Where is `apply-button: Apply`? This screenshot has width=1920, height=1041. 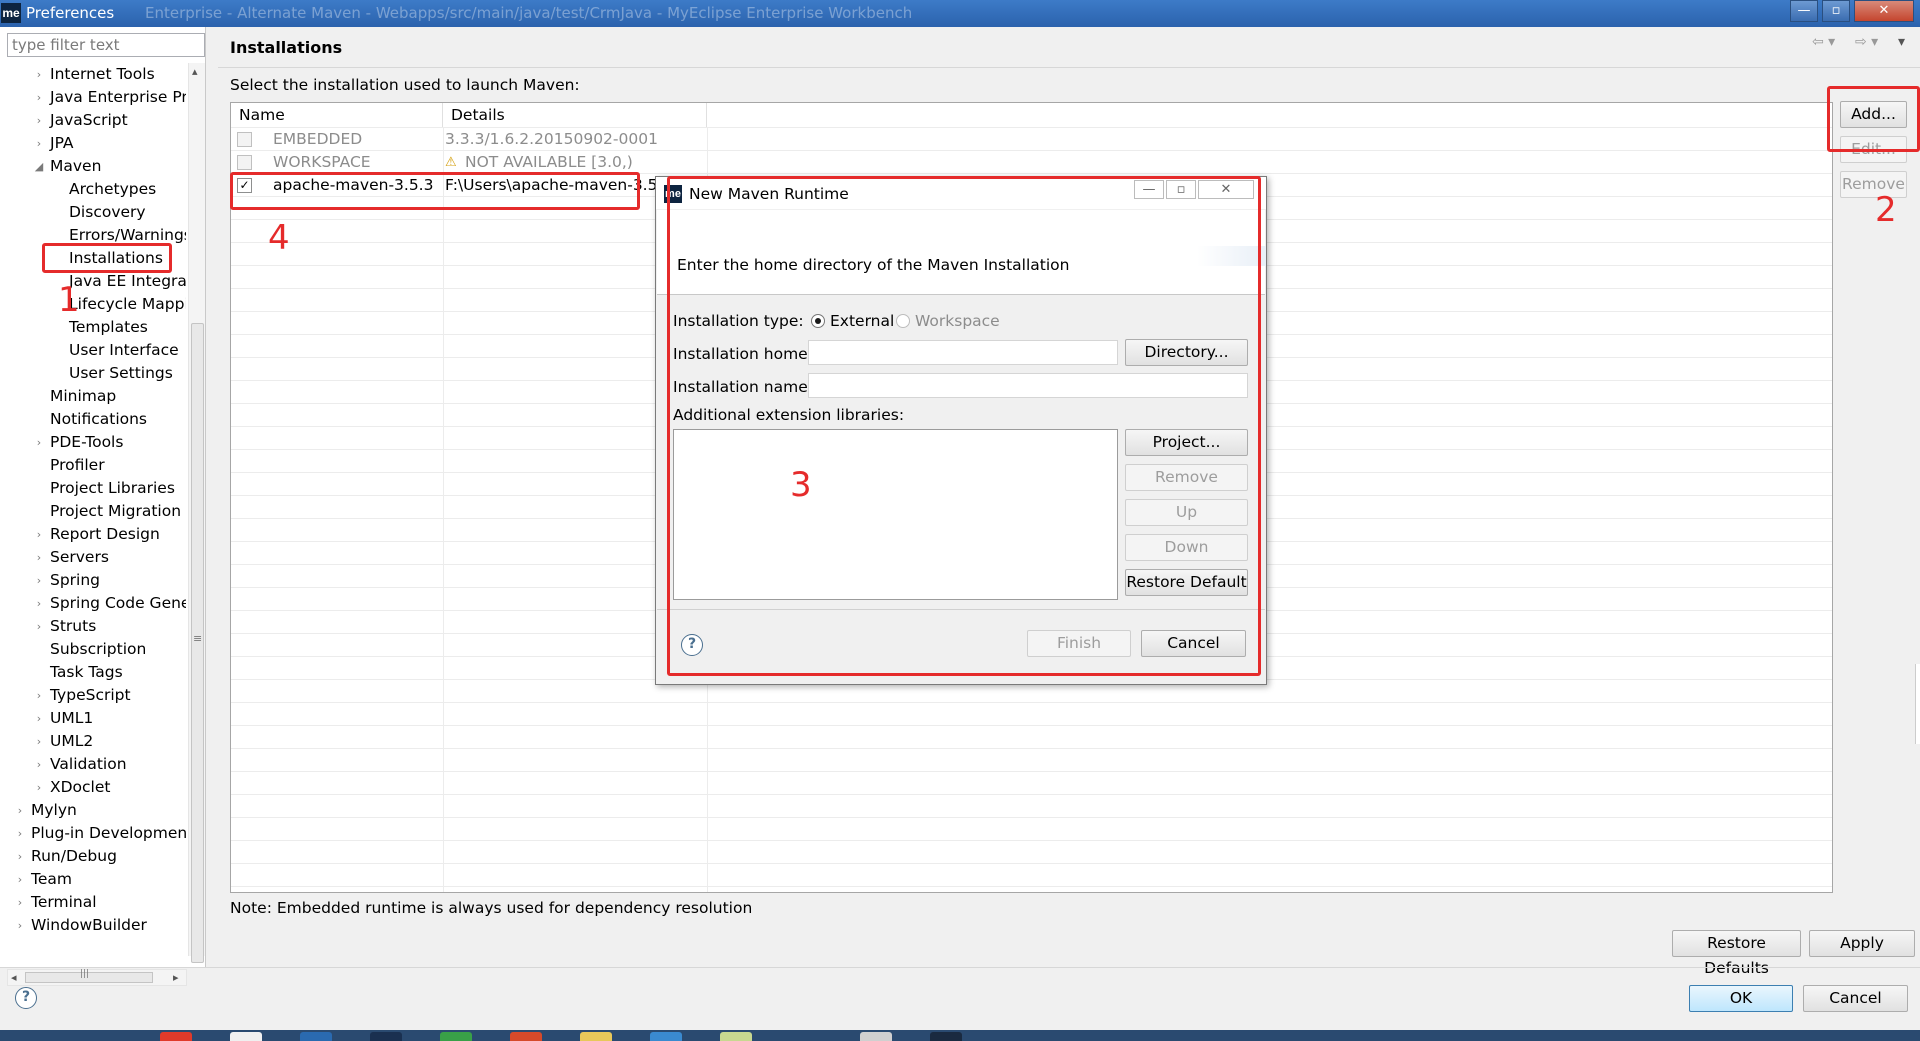
apply-button: Apply is located at coordinates (1862, 943).